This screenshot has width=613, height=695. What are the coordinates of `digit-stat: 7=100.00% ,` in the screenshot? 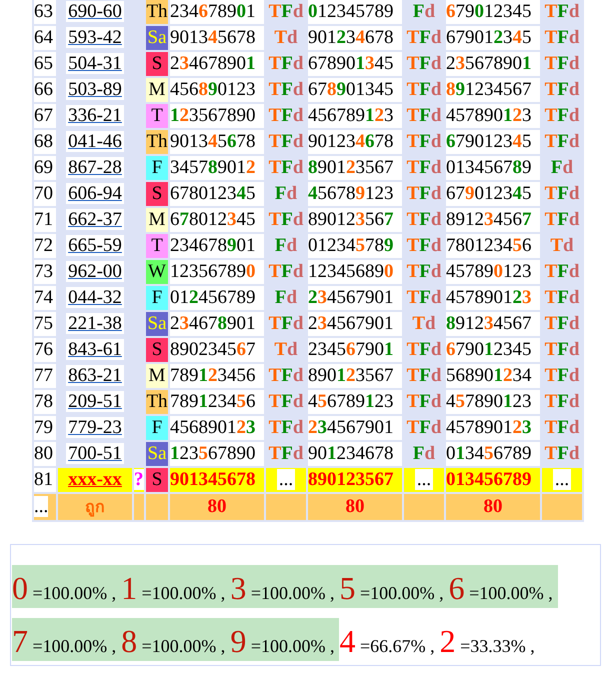 It's located at (67, 639).